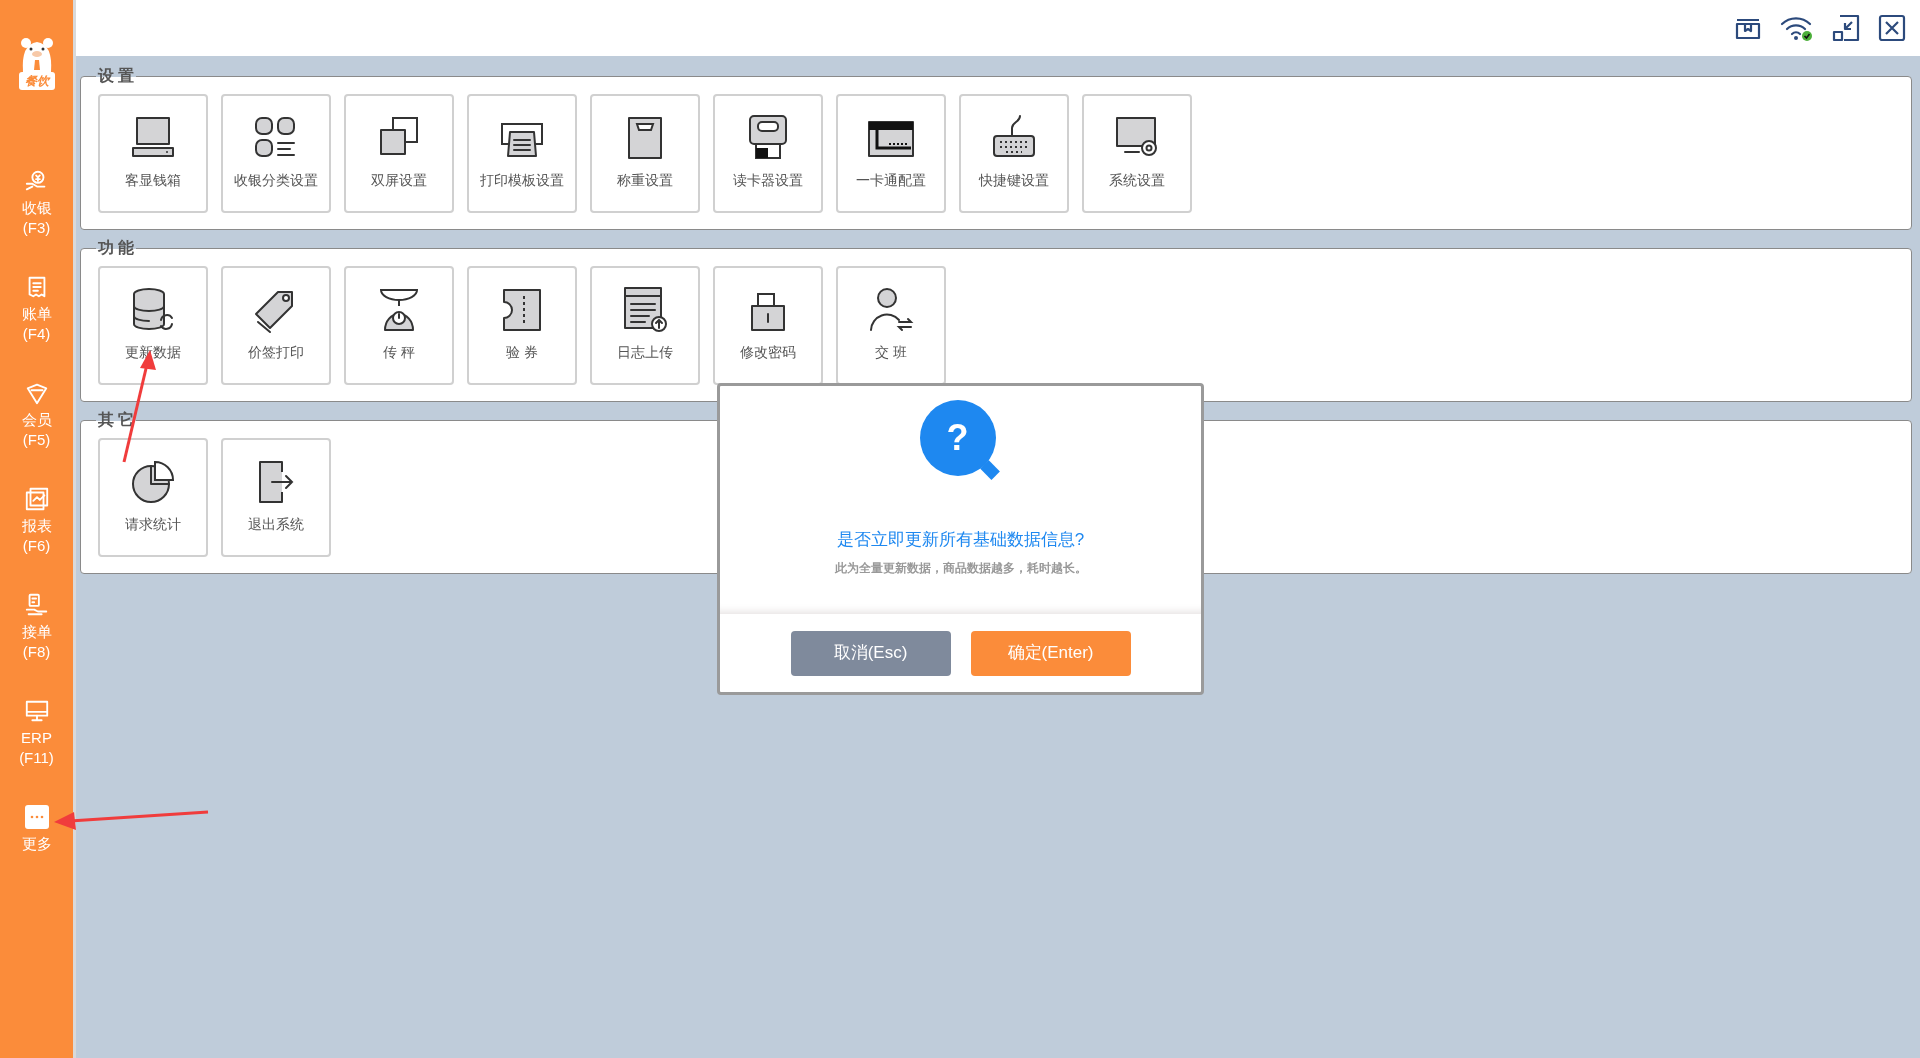 This screenshot has width=1920, height=1058. I want to click on hand-order-icon, so click(36, 605).